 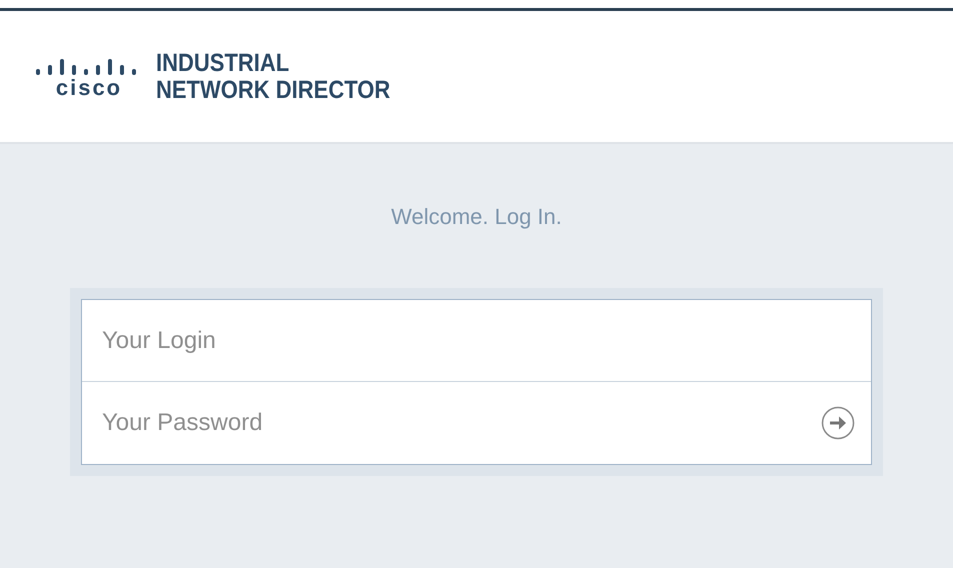 I want to click on arrow-right-icon, so click(x=838, y=423).